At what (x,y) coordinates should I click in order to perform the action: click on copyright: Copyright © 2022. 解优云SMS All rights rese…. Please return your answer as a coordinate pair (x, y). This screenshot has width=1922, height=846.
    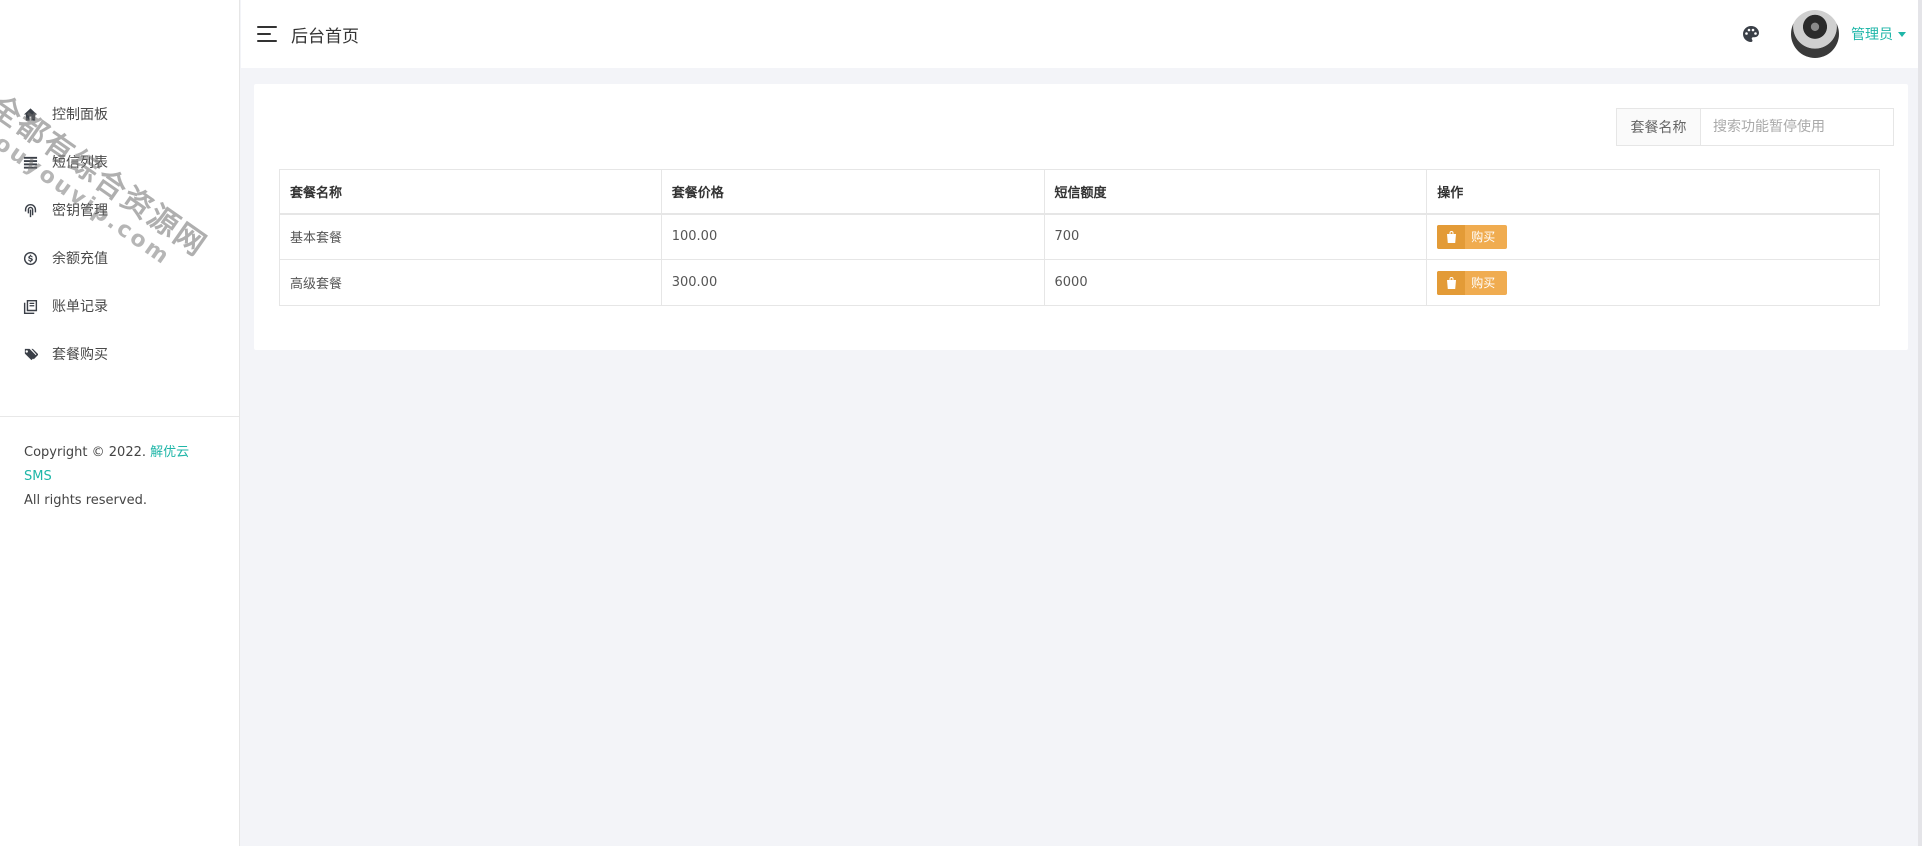
    Looking at the image, I should click on (119, 465).